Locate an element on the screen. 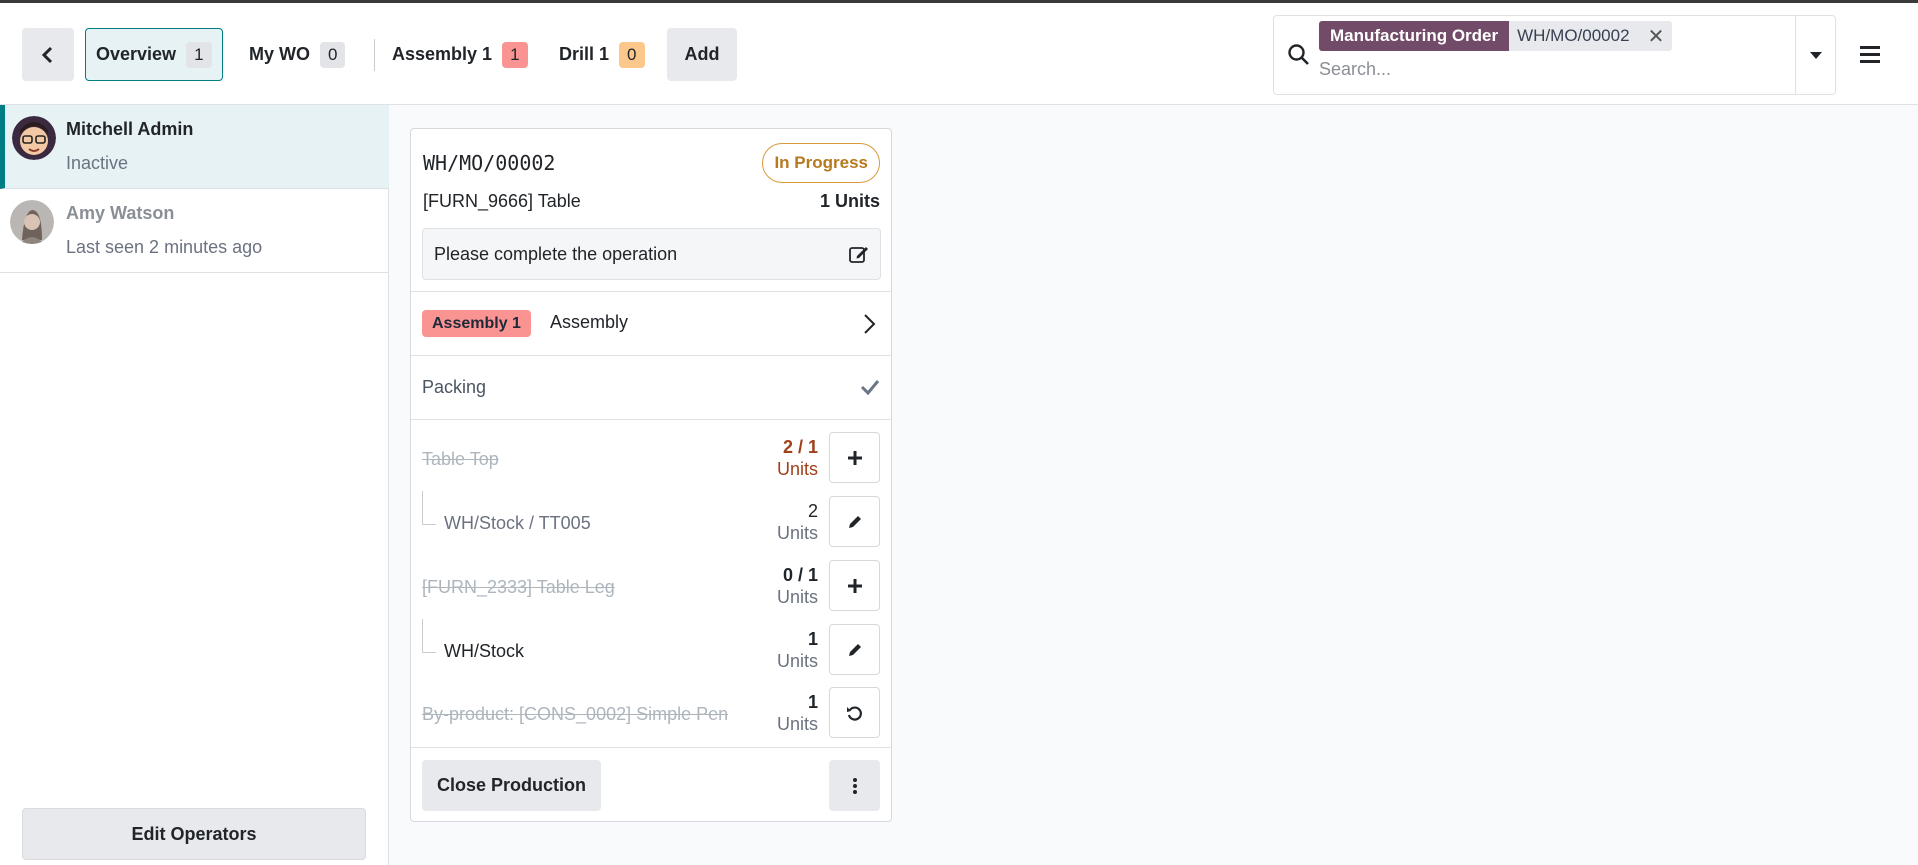  operator-name: Amy Watson is located at coordinates (120, 213).